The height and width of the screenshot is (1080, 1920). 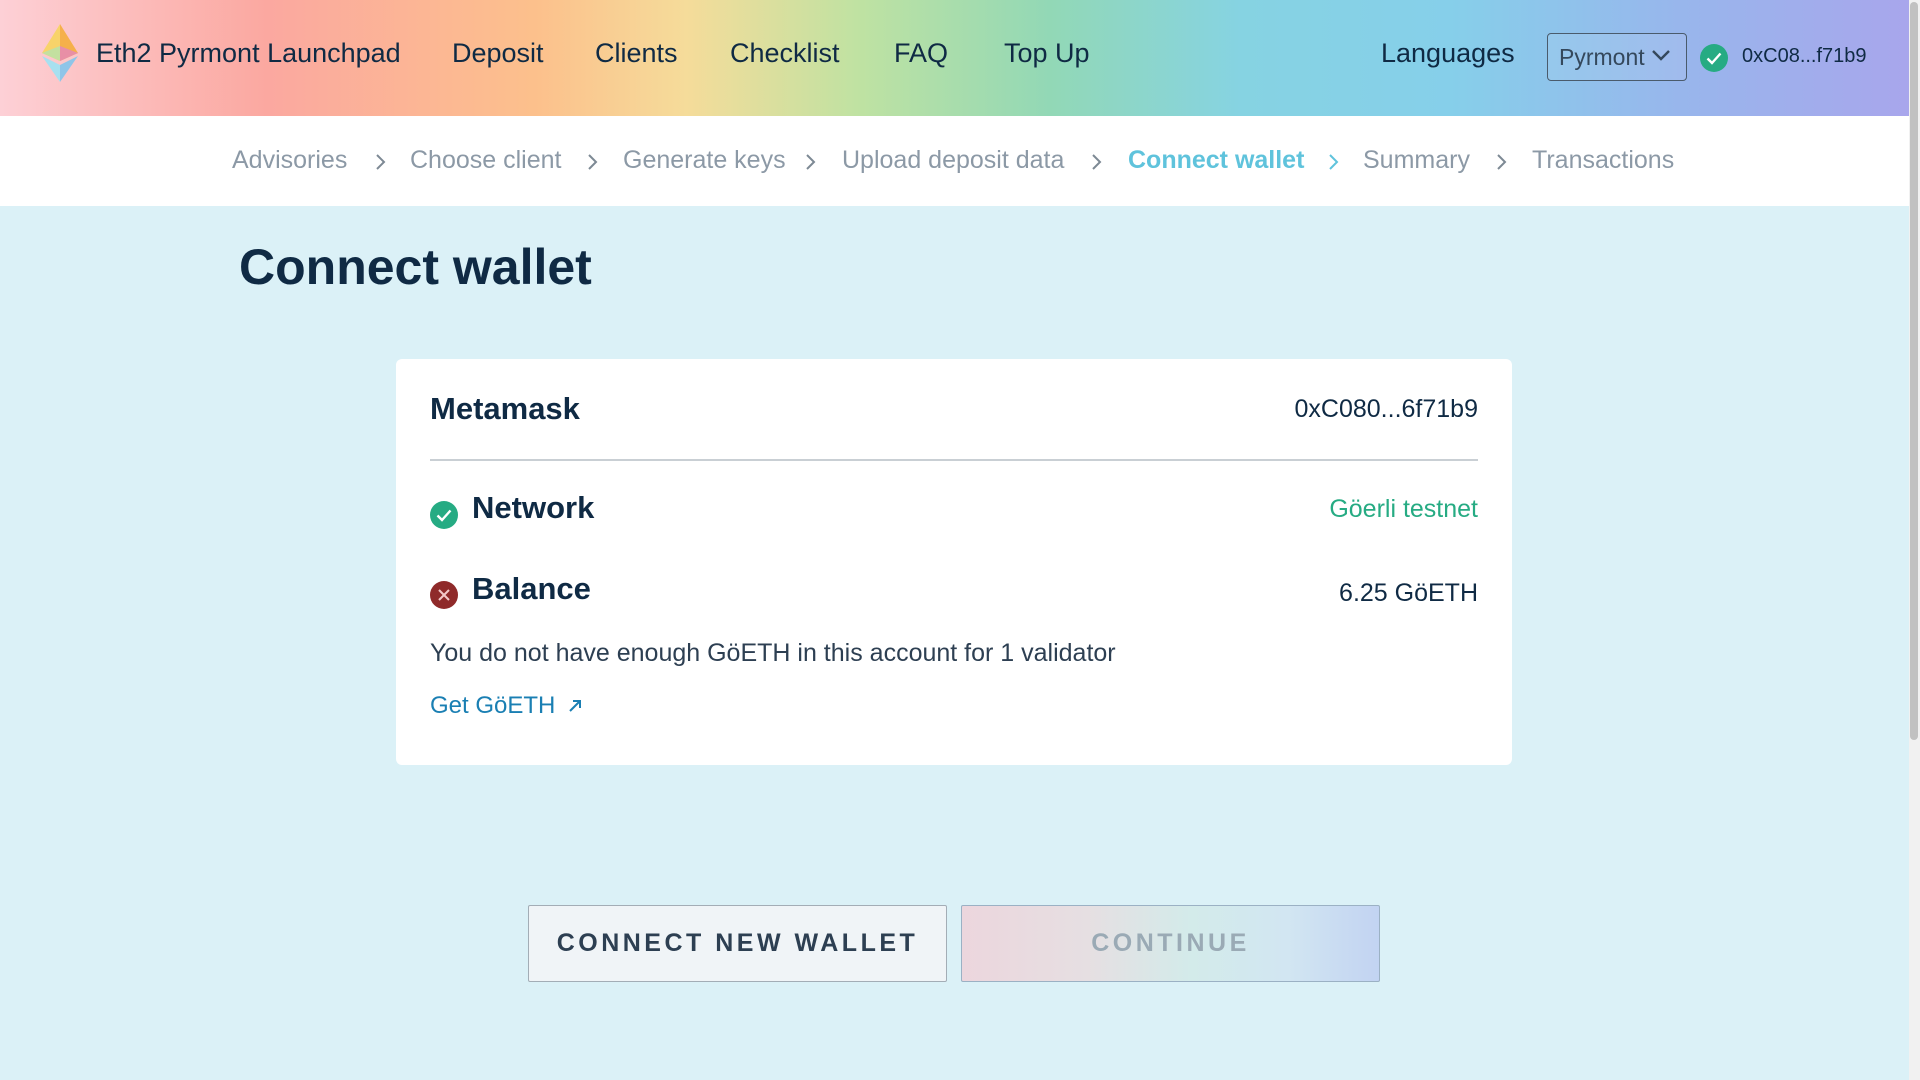 I want to click on nav-clients: Clients, so click(x=636, y=53).